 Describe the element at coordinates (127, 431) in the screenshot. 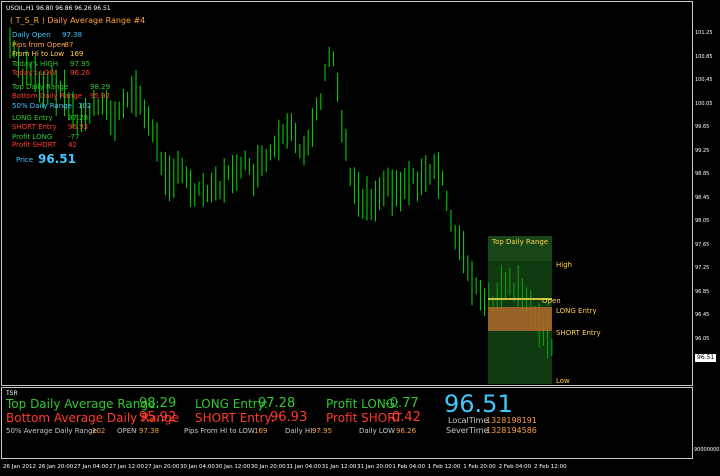

I see `open-label: OPEN` at that location.